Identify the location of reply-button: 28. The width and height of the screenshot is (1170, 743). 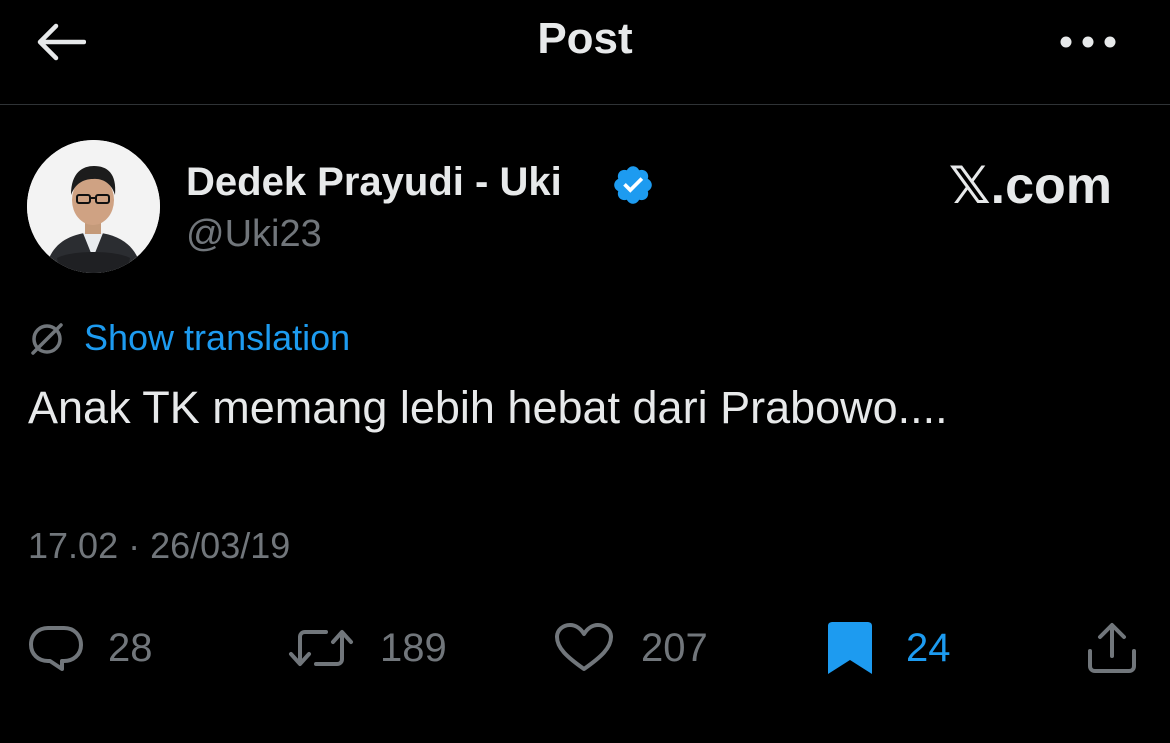
(90, 648).